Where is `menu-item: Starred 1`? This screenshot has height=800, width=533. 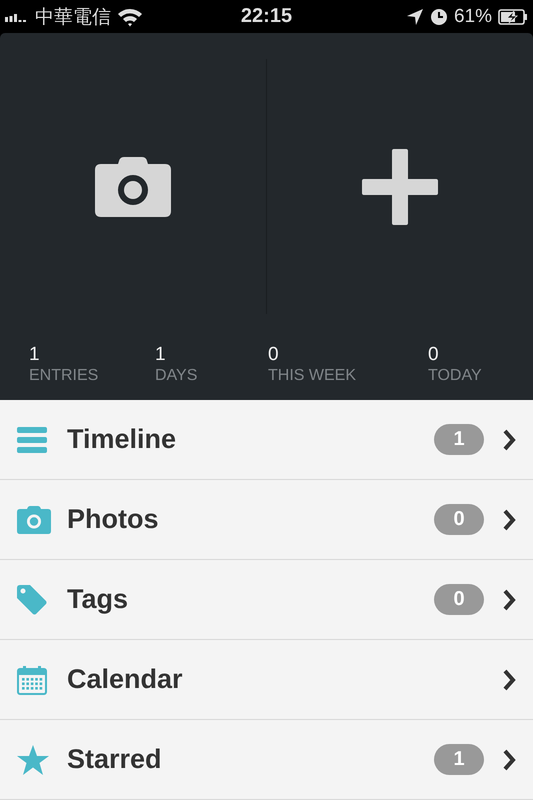
menu-item: Starred 1 is located at coordinates (266, 760).